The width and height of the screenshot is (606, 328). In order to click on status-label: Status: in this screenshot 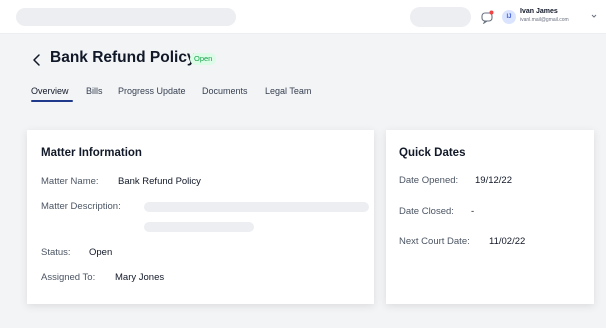, I will do `click(56, 252)`.